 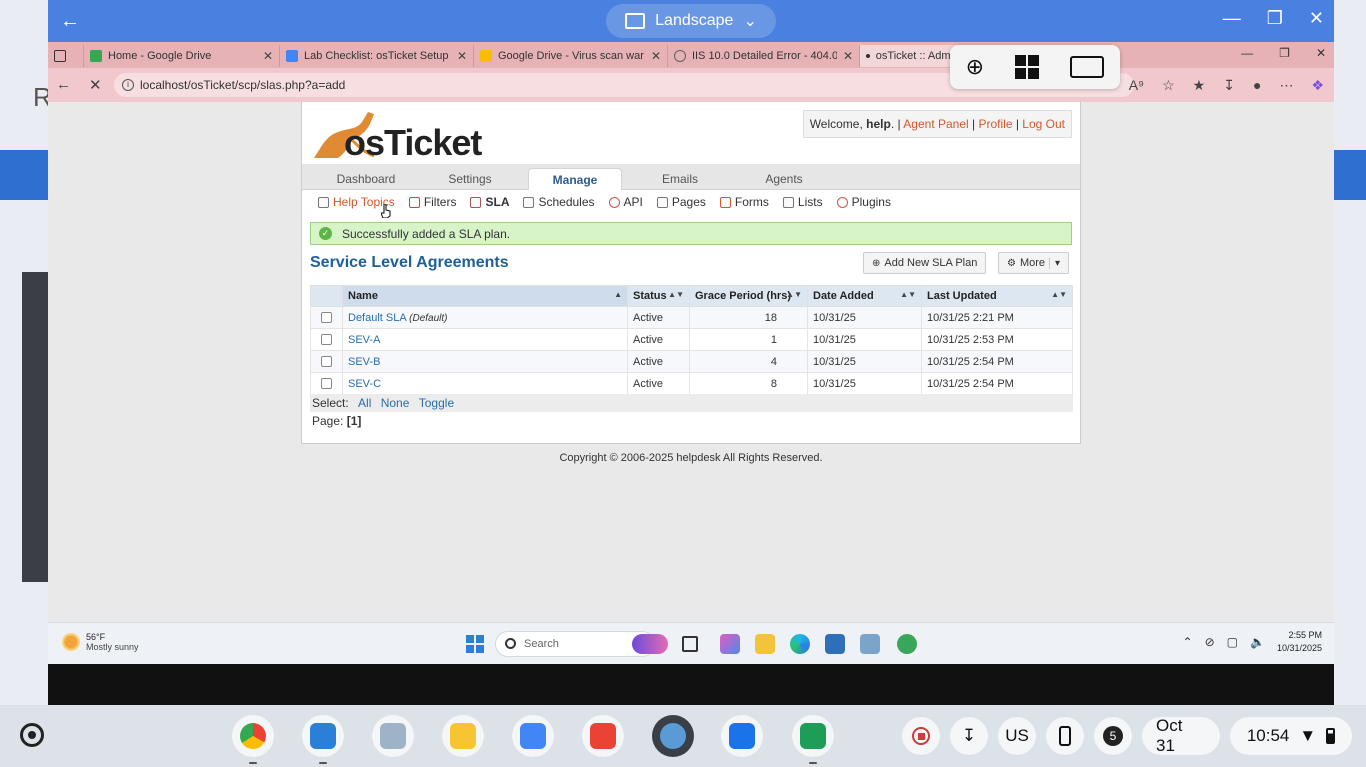 I want to click on select-all-link: All, so click(x=364, y=403).